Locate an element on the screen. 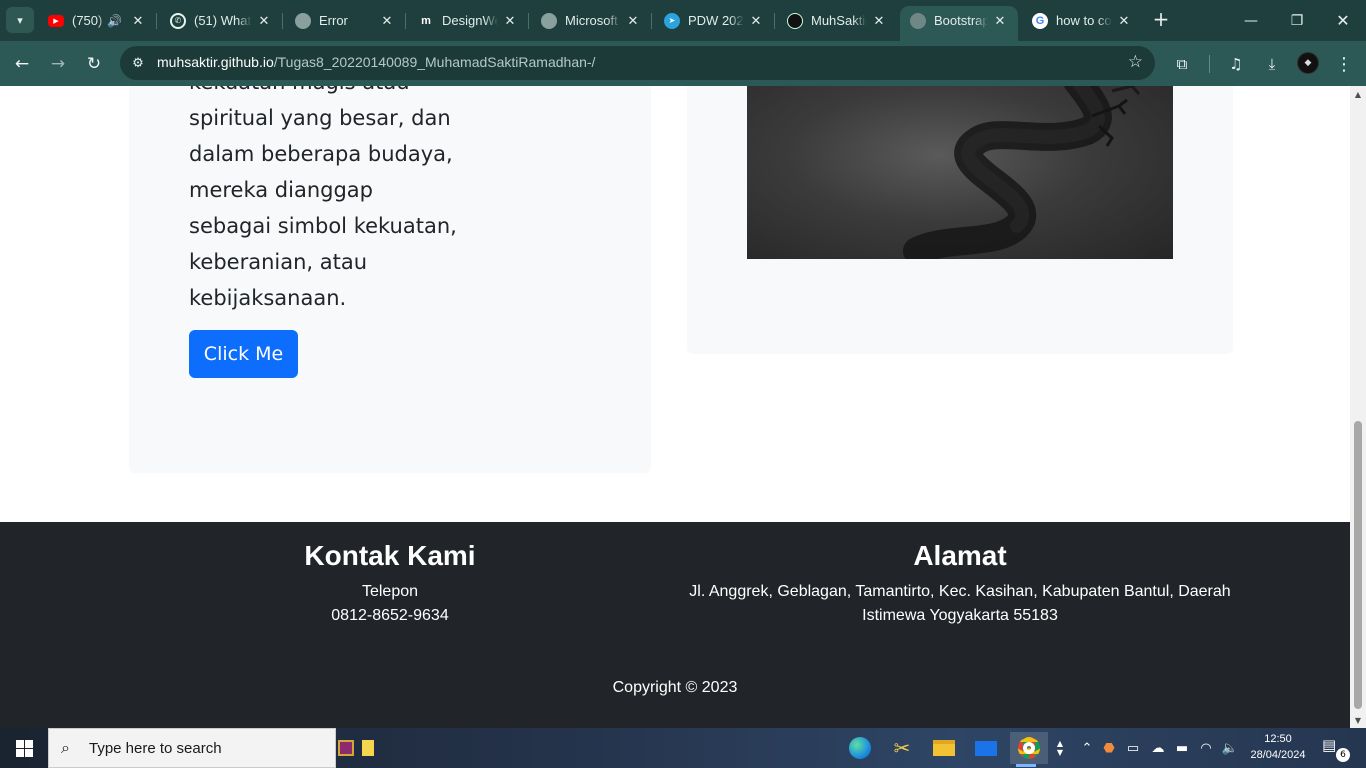 This screenshot has height=768, width=1366. vscode-icon: ✂ is located at coordinates (902, 748).